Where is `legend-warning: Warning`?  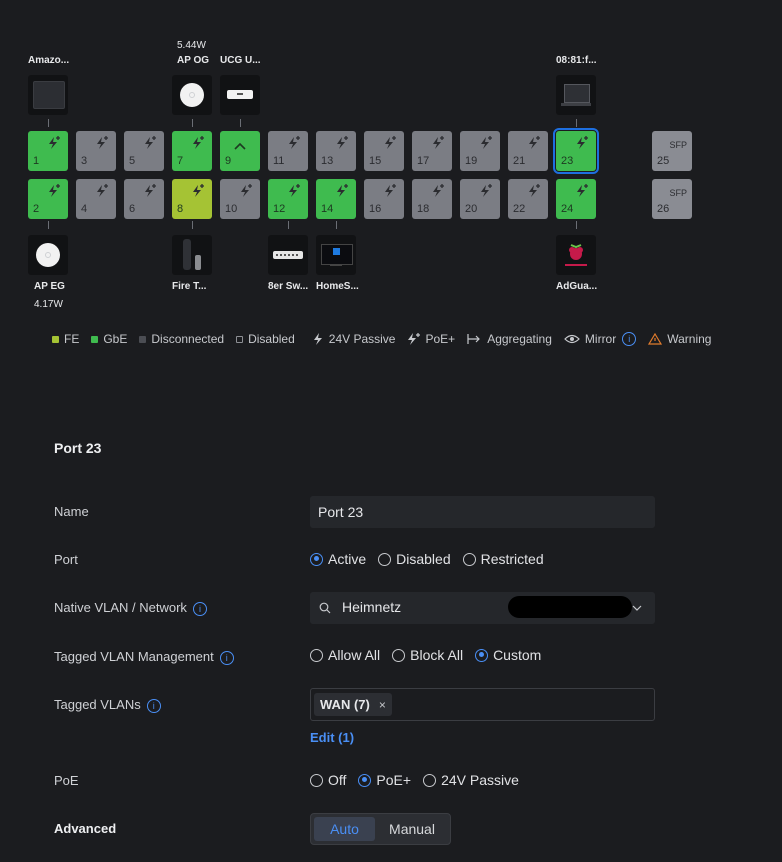 legend-warning: Warning is located at coordinates (689, 339).